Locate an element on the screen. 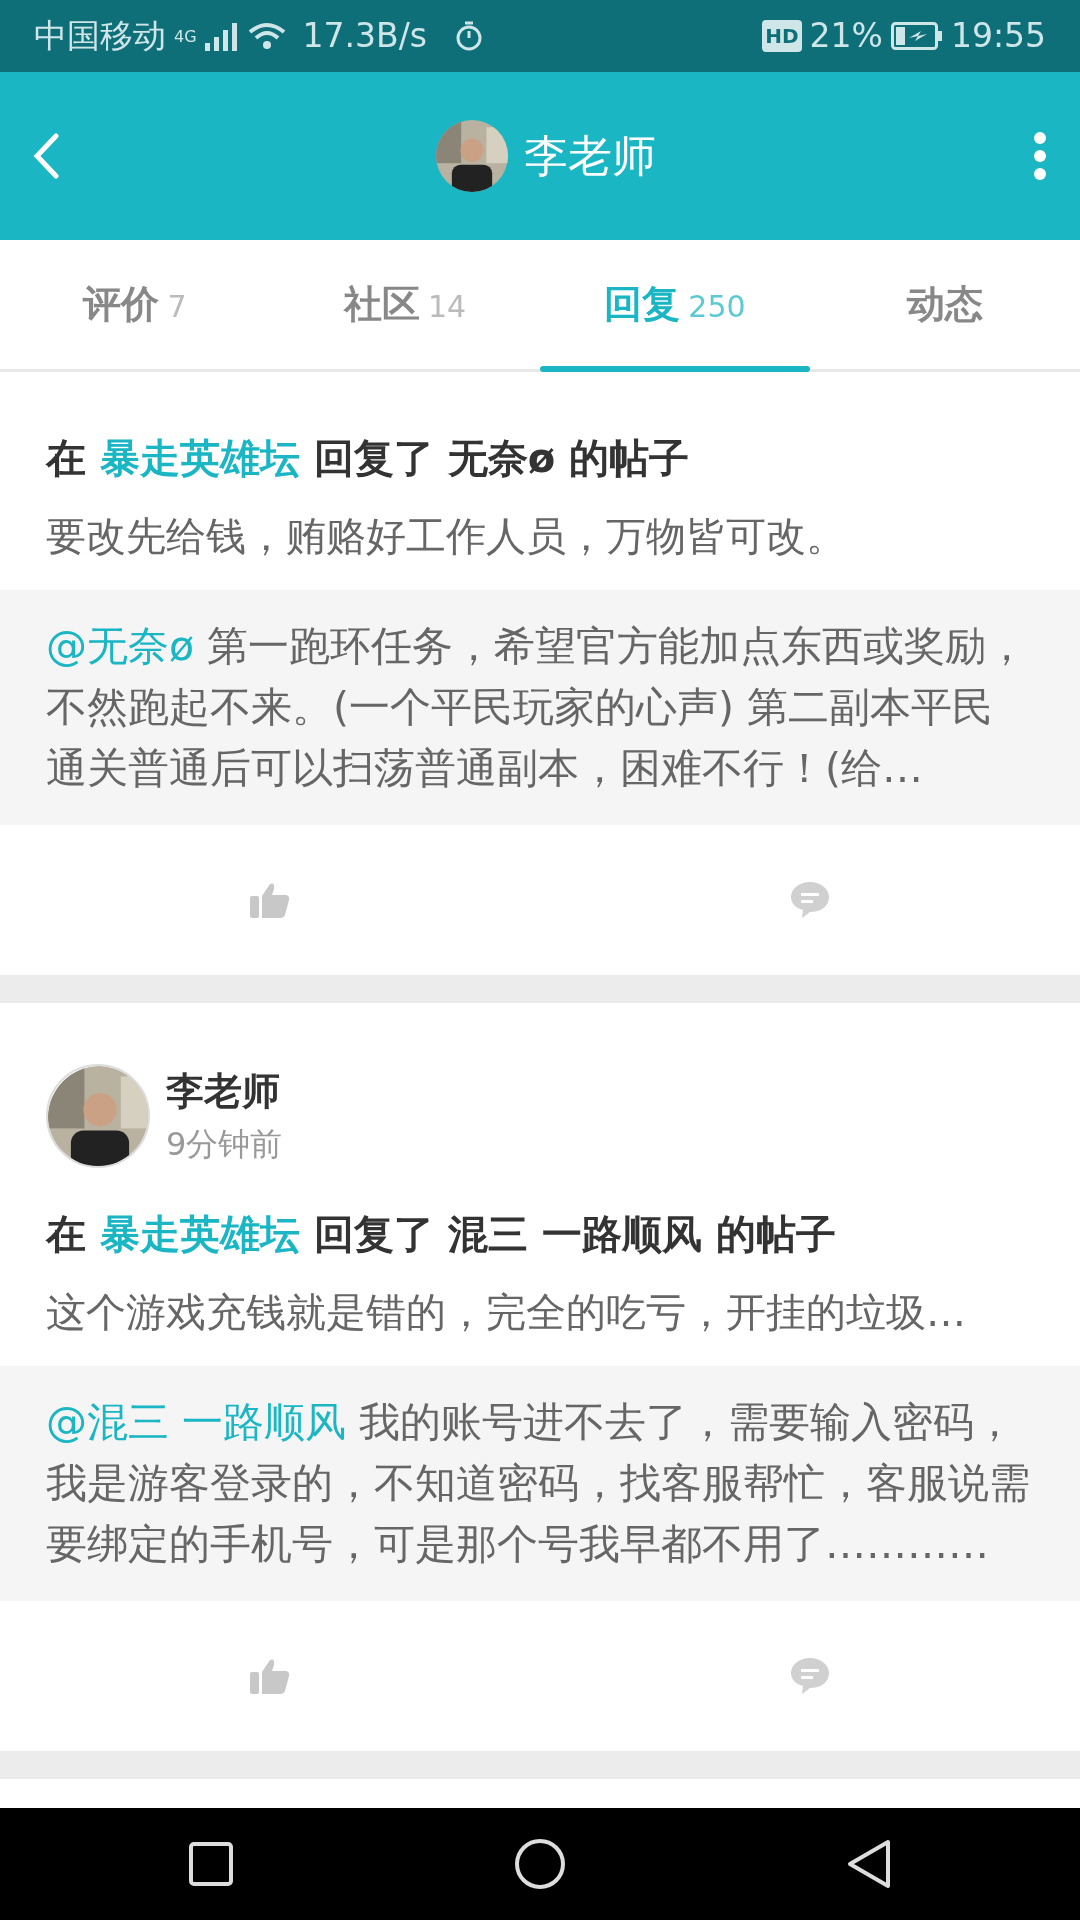 Image resolution: width=1080 pixels, height=1920 pixels. battery-icon is located at coordinates (916, 36).